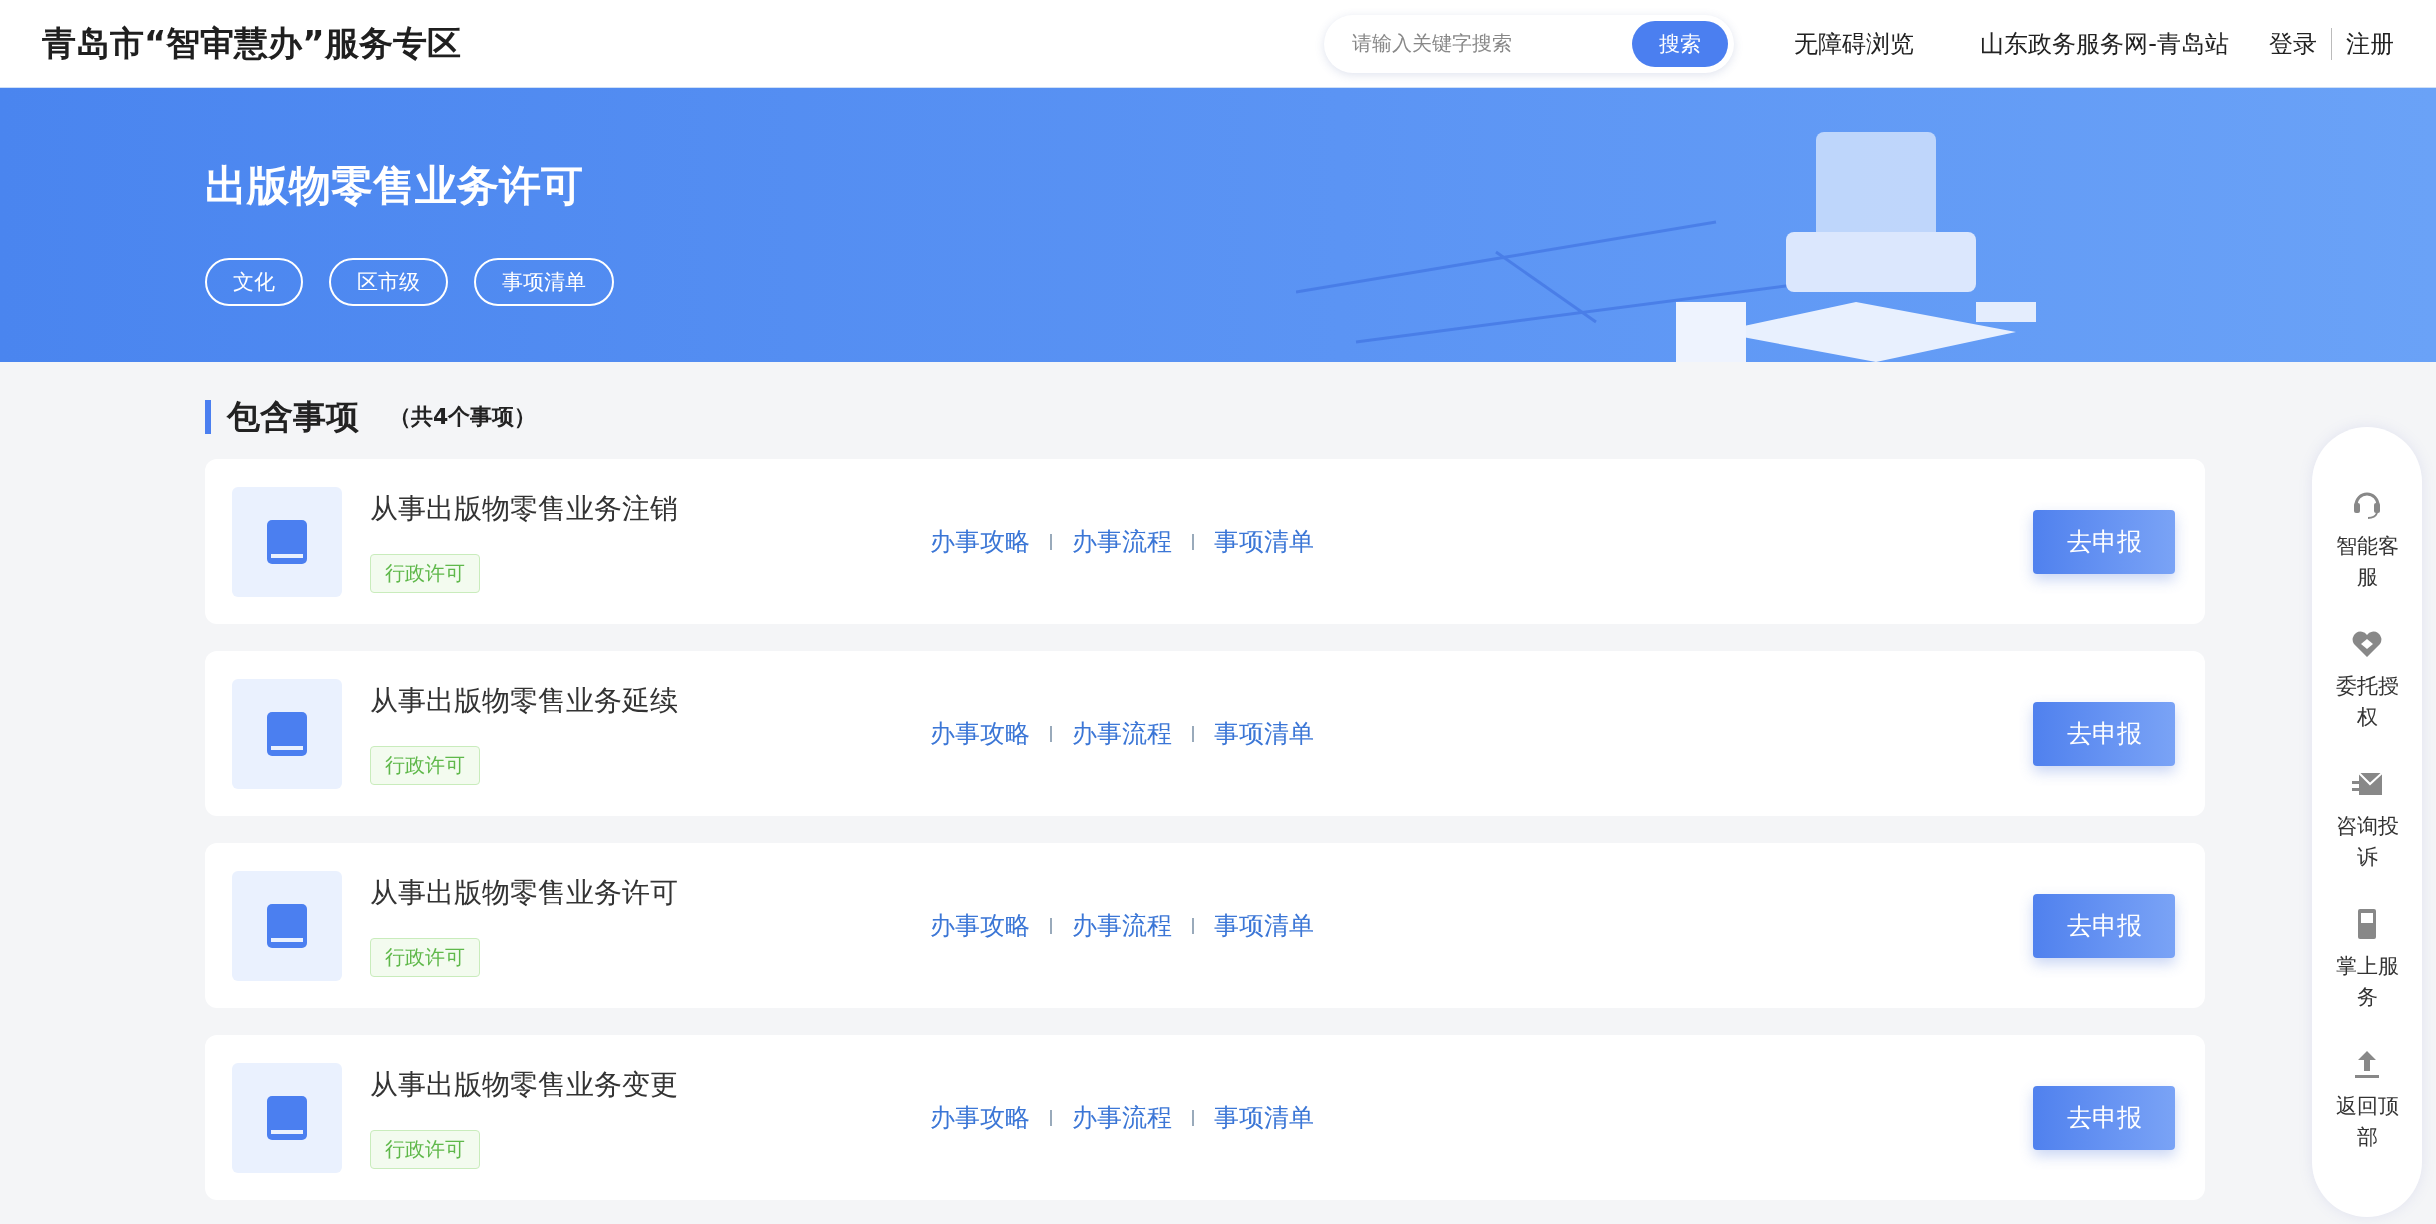 The width and height of the screenshot is (2436, 1224). What do you see at coordinates (1854, 43) in the screenshot?
I see `nav-link: 无障碍浏览` at bounding box center [1854, 43].